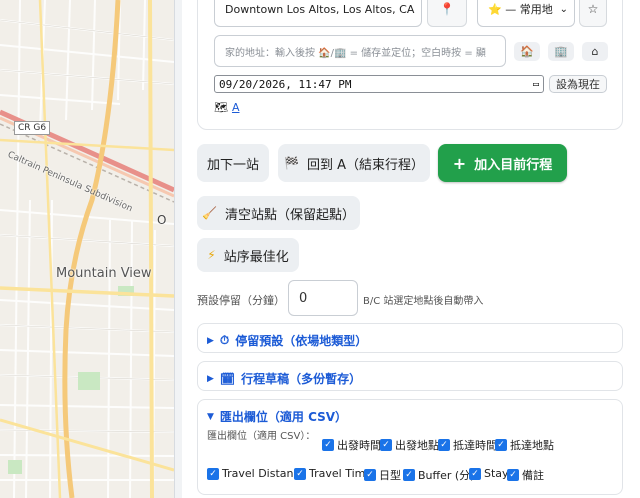 Image resolution: width=640 pixels, height=498 pixels. I want to click on checkered-flag-icon: 🏁, so click(291, 163).